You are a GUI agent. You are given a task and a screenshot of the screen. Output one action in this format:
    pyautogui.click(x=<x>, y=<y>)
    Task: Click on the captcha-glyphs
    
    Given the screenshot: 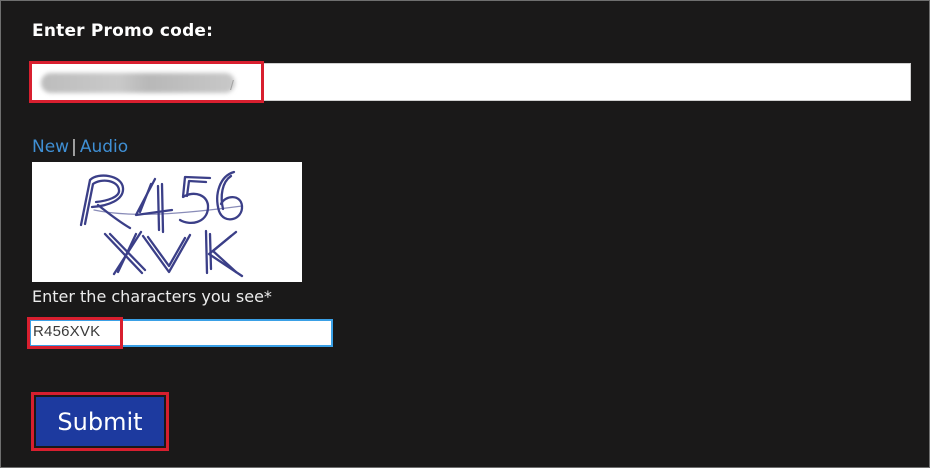 What is the action you would take?
    pyautogui.click(x=167, y=222)
    